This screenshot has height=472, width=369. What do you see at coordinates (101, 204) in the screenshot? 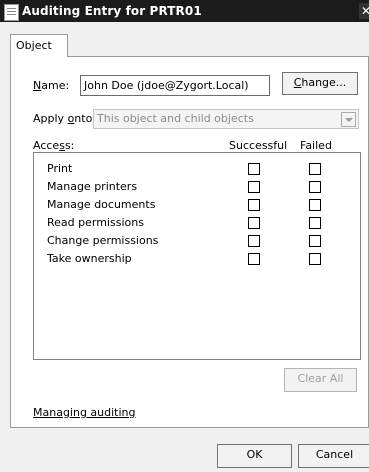
I see `permission-name: Manage documents` at bounding box center [101, 204].